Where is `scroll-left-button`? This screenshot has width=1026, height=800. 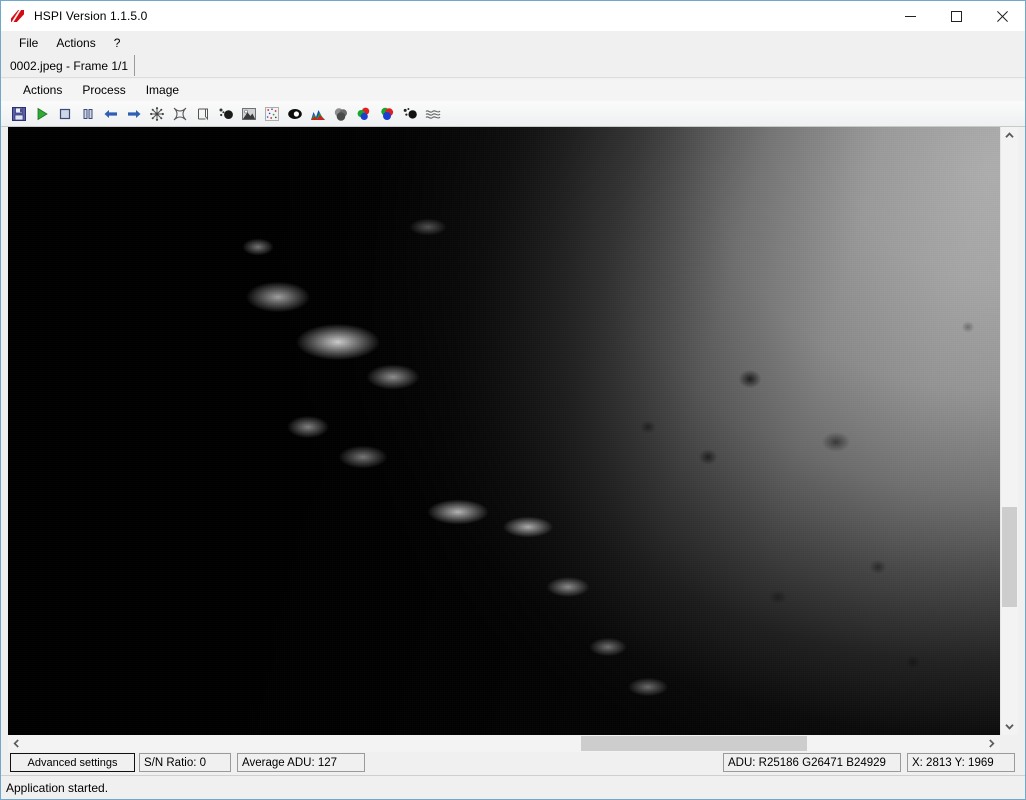
scroll-left-button is located at coordinates (16, 743).